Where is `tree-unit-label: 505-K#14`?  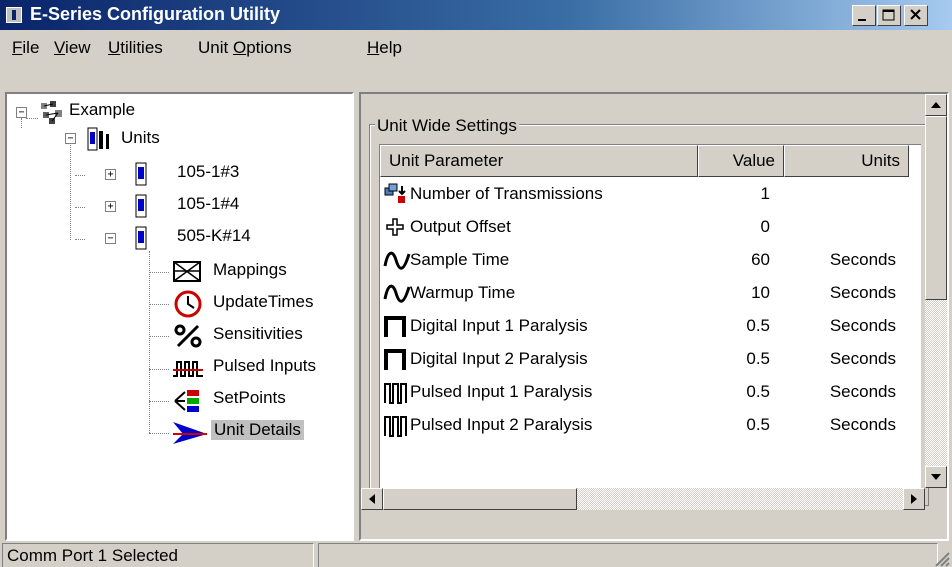 tree-unit-label: 505-K#14 is located at coordinates (214, 236).